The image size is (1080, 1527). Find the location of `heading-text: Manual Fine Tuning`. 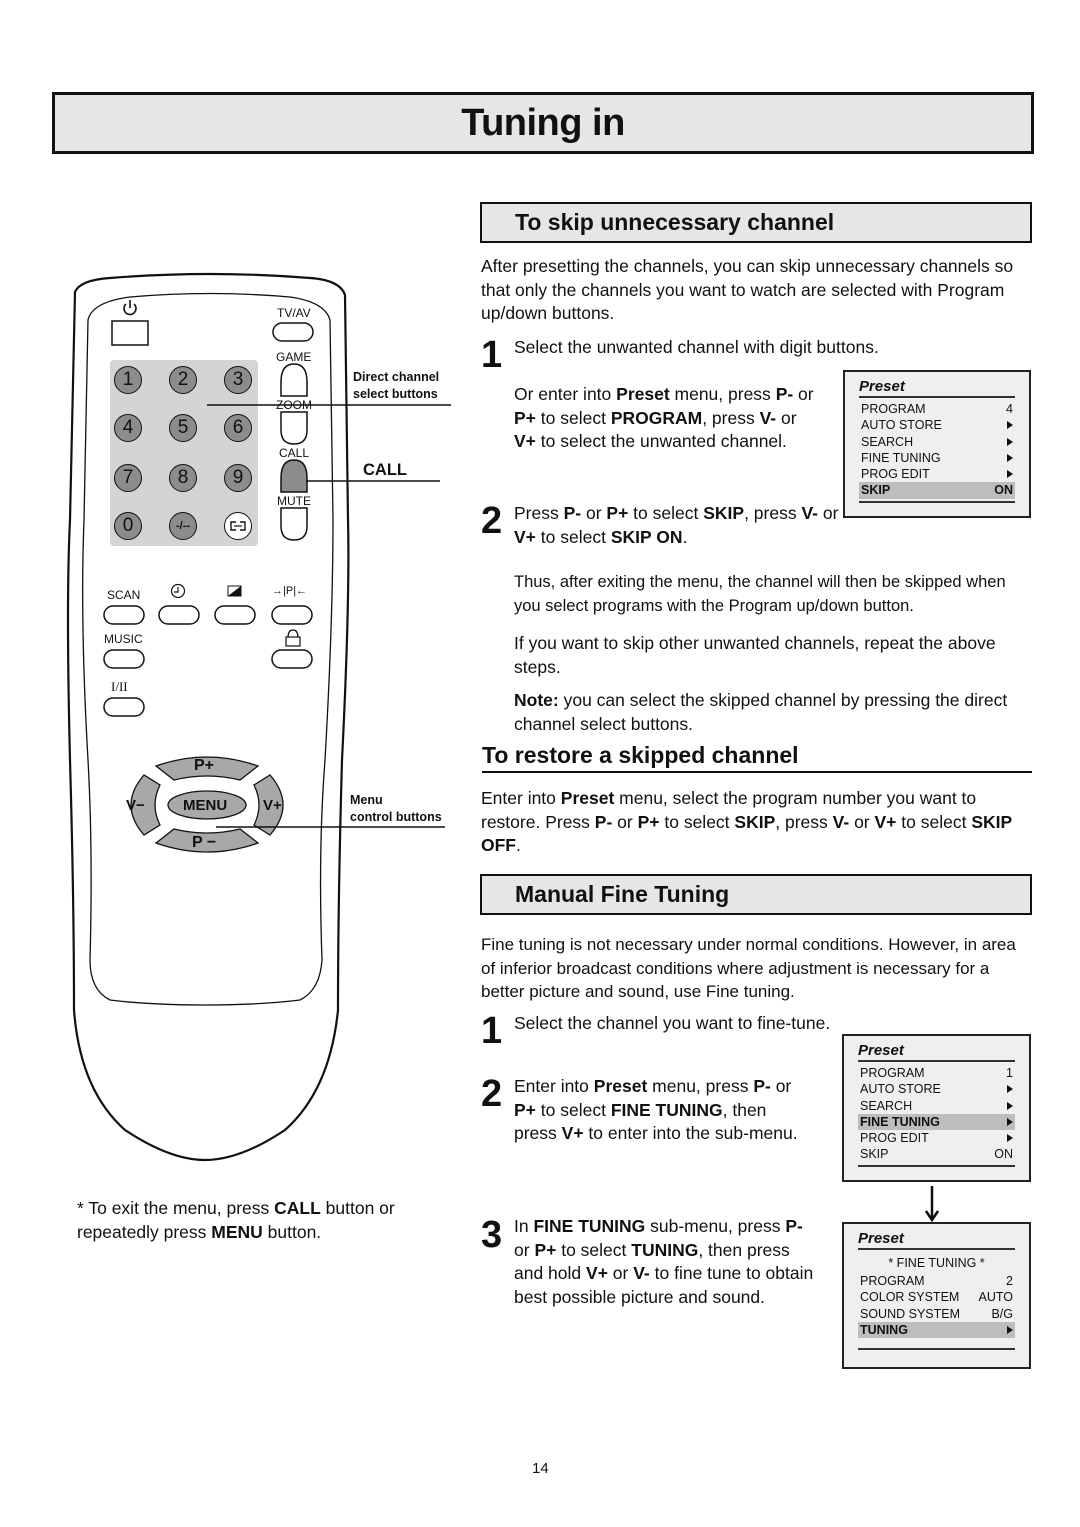

heading-text: Manual Fine Tuning is located at coordinates (622, 894).